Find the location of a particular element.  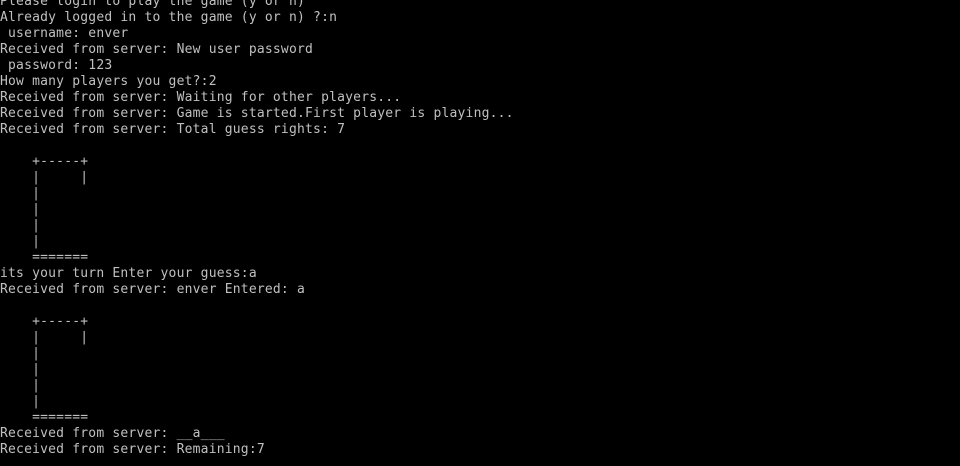

console-line-partial: Please login to play the game (y or n) is located at coordinates (153, 4).